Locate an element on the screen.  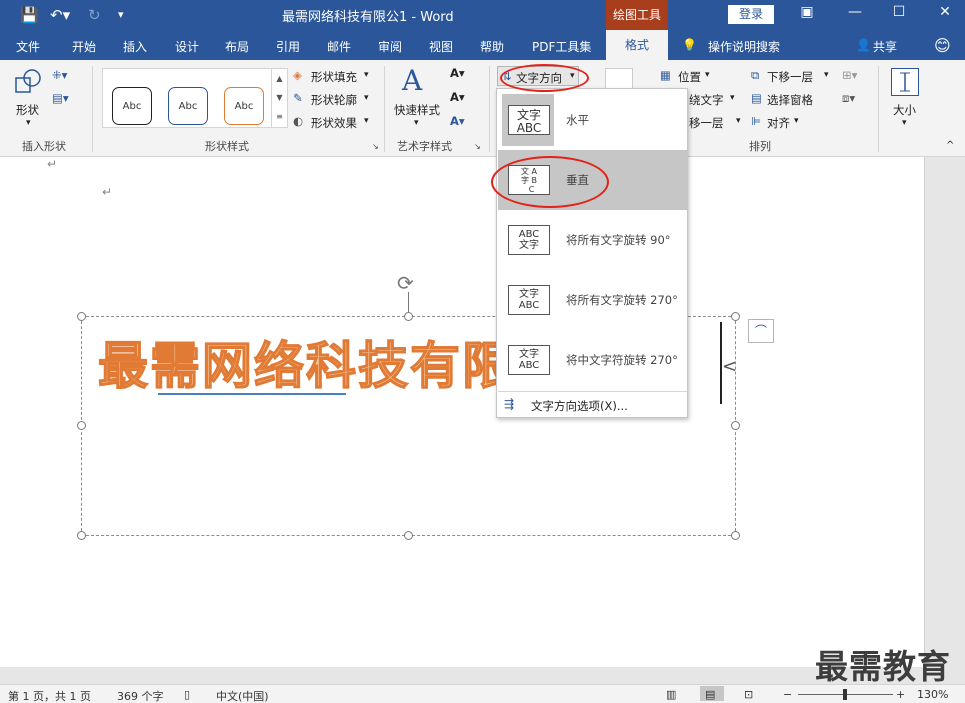
tab-layout: 布局 is located at coordinates (237, 46).